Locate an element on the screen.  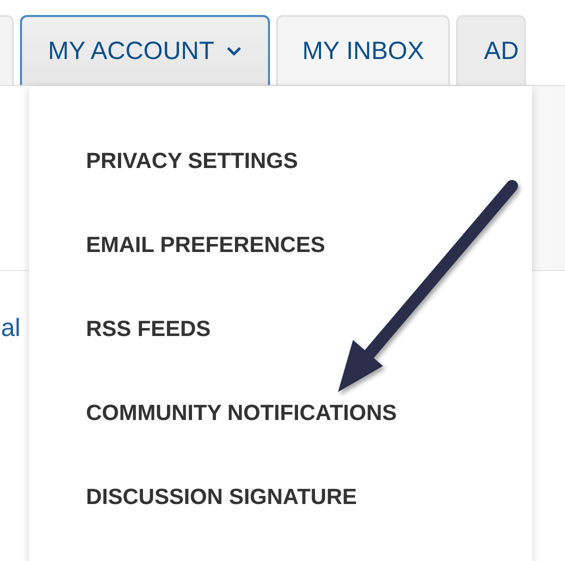
menu-item: EMAIL PREFERENCES is located at coordinates (206, 260).